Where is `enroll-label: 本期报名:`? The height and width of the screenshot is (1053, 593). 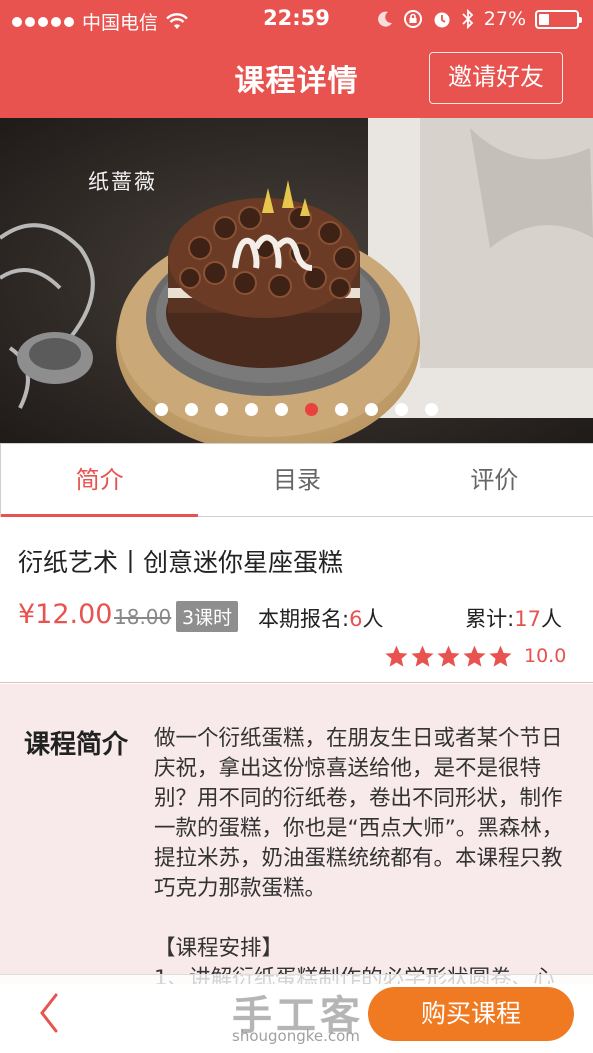
enroll-label: 本期报名: is located at coordinates (304, 619).